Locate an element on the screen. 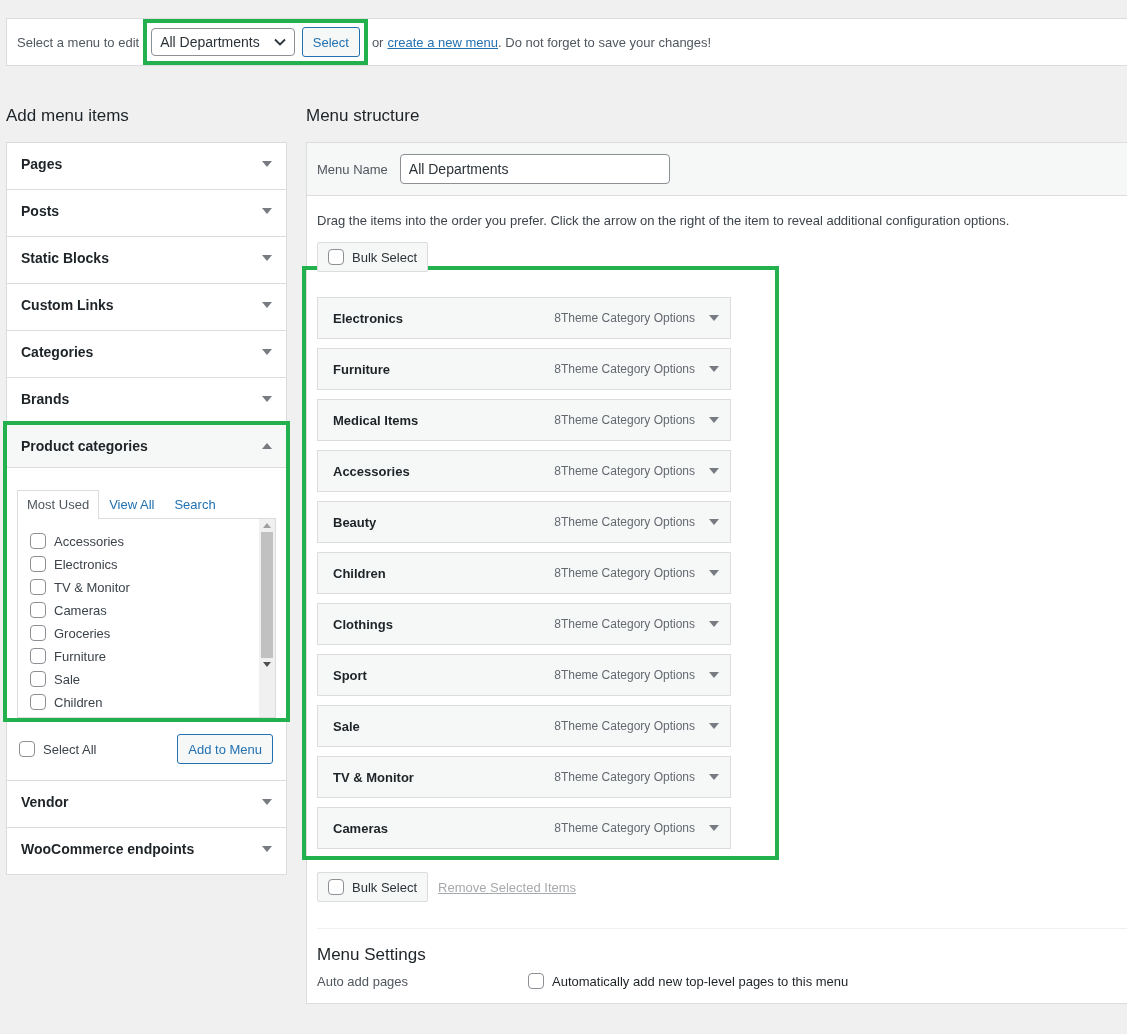  category-label: Children is located at coordinates (78, 702).